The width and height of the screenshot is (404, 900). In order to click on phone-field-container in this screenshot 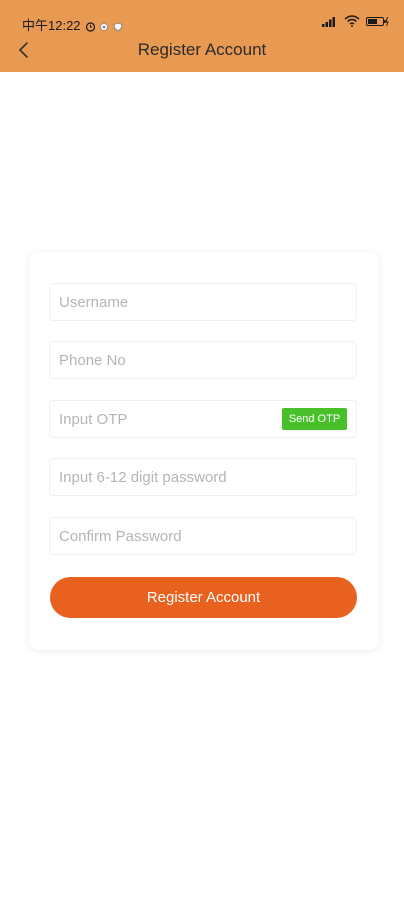, I will do `click(203, 360)`.